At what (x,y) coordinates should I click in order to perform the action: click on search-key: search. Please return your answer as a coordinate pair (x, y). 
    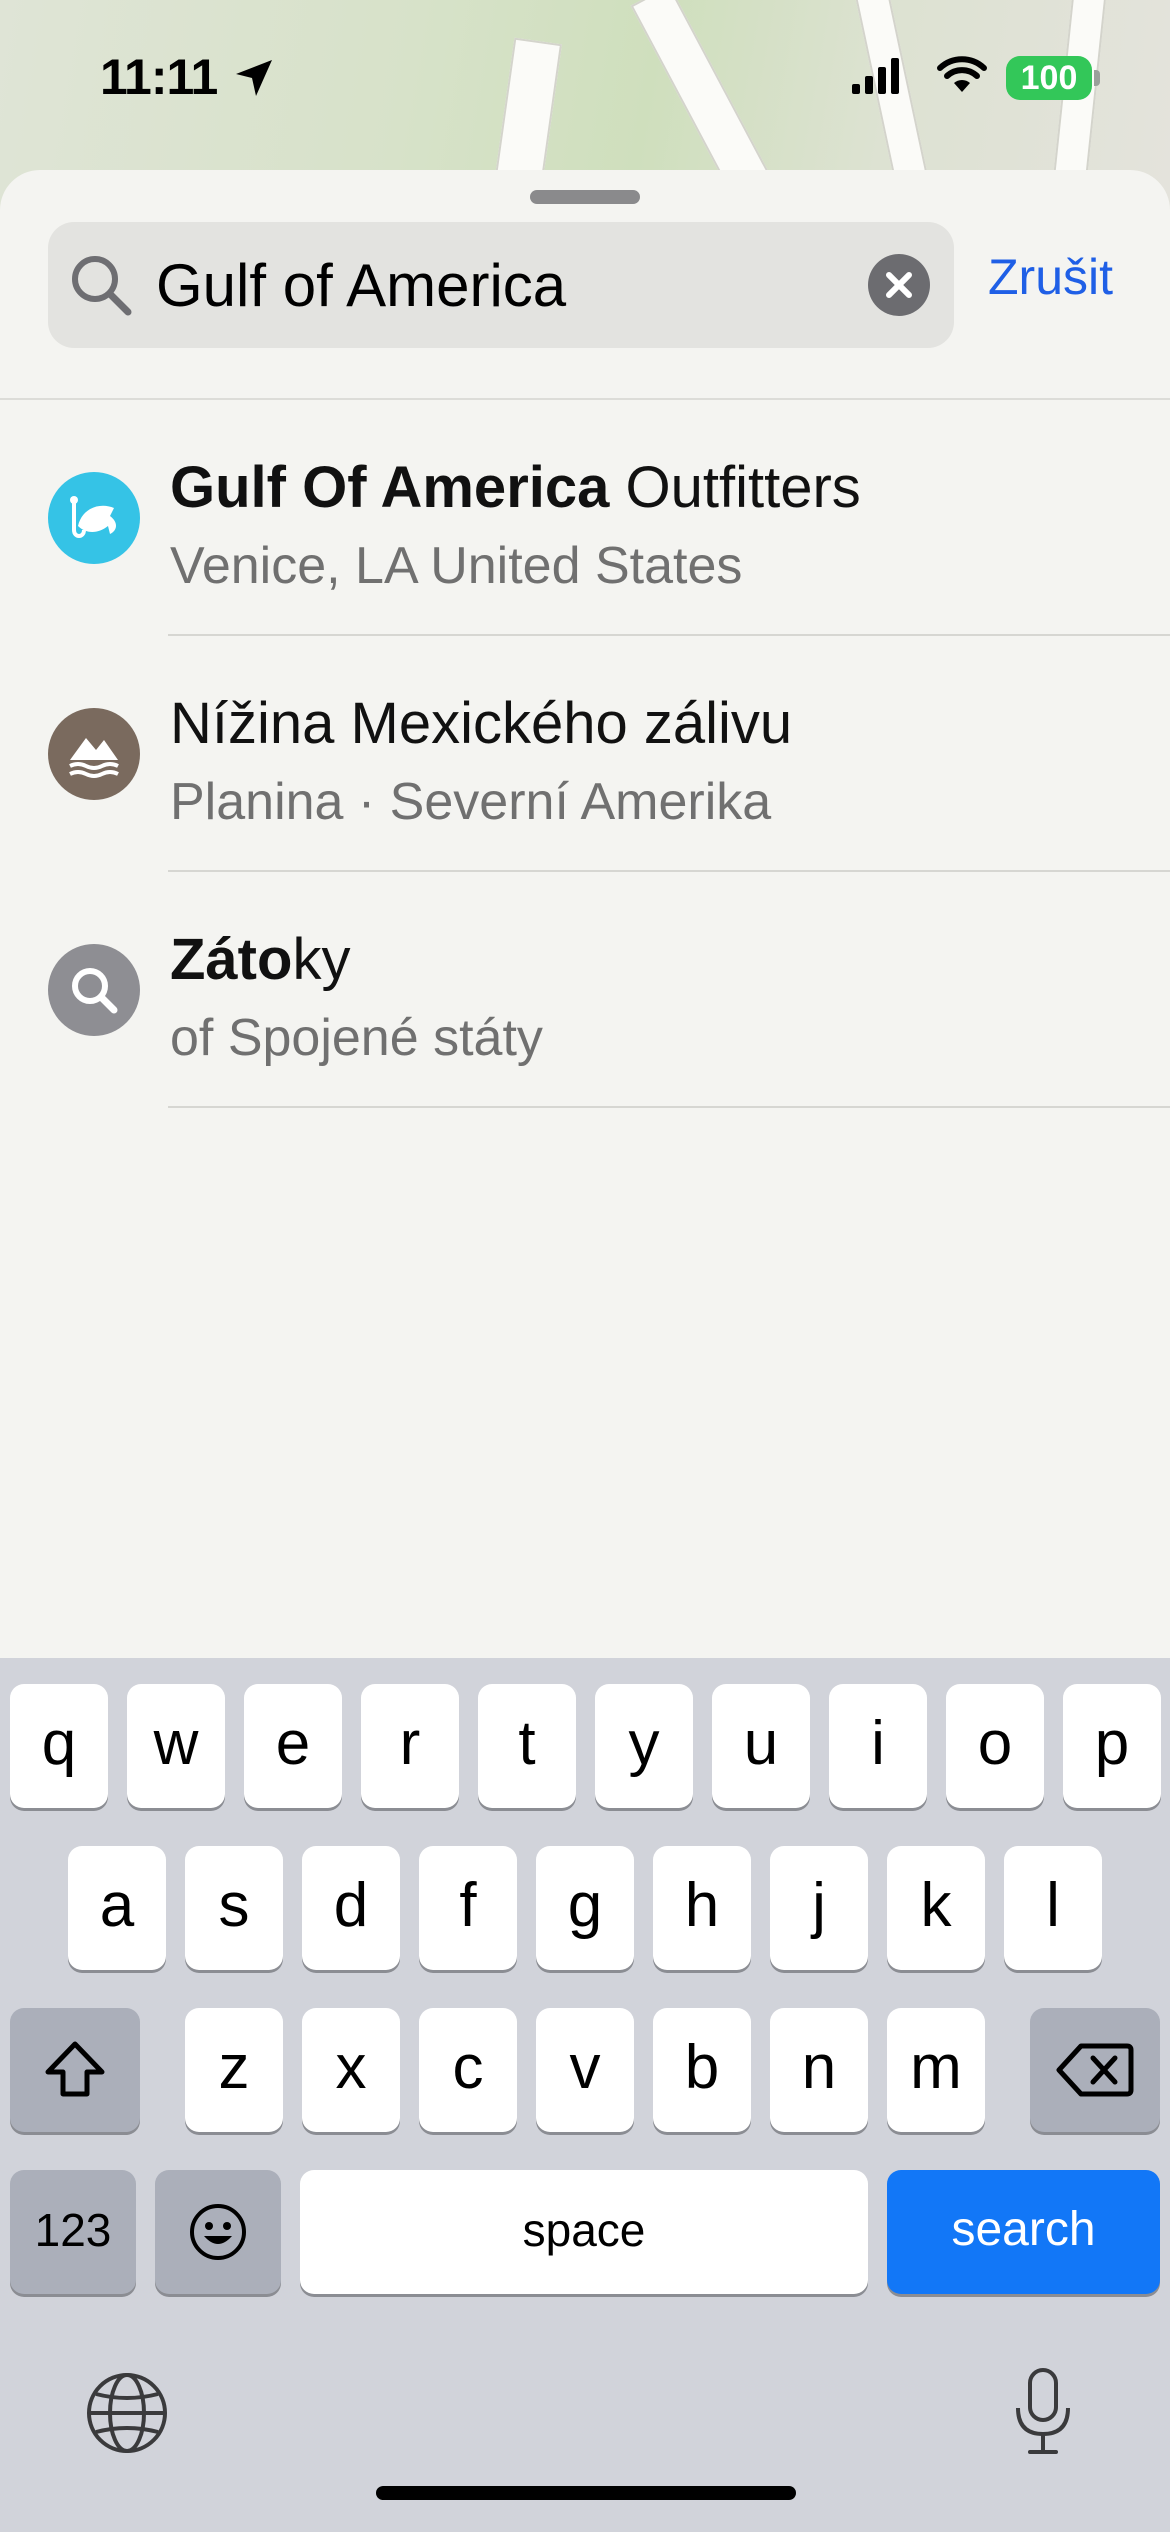
    Looking at the image, I should click on (1023, 2232).